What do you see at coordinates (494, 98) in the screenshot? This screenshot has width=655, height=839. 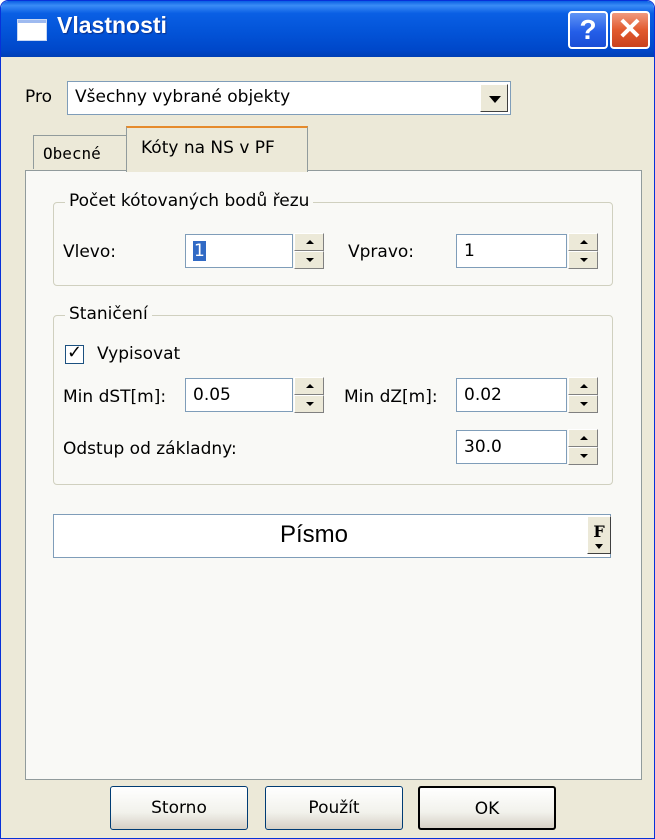 I see `chevron-down-icon` at bounding box center [494, 98].